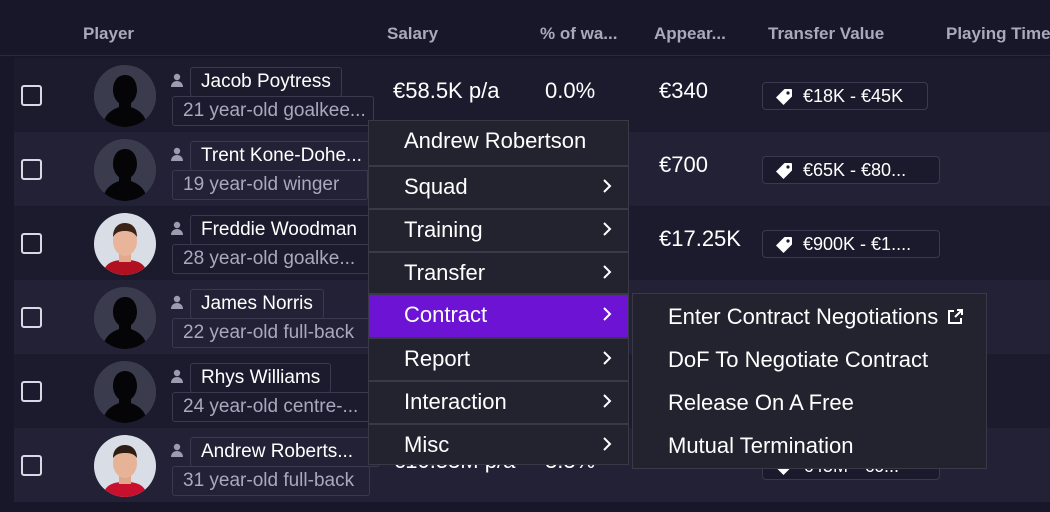 The height and width of the screenshot is (512, 1050). I want to click on column-header-player: Player, so click(108, 34).